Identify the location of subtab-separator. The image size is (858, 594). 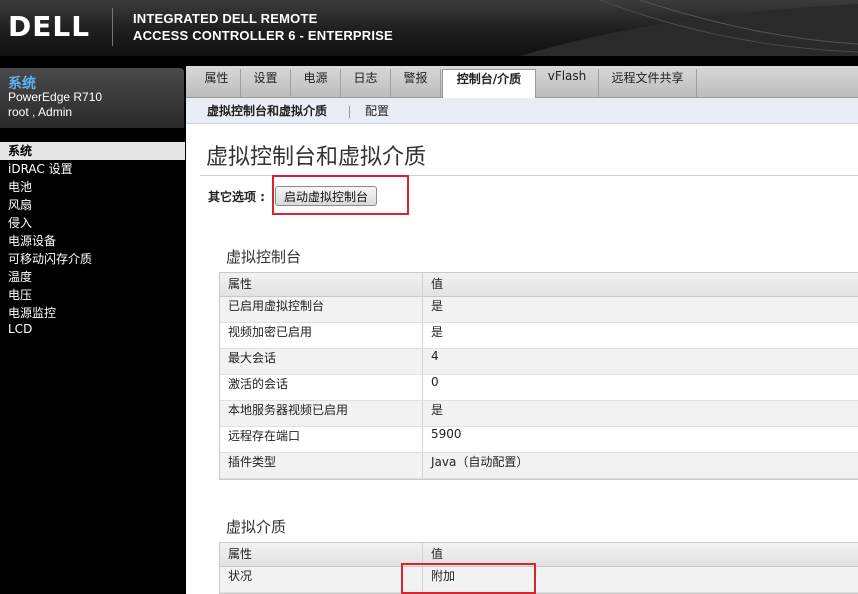
(349, 112).